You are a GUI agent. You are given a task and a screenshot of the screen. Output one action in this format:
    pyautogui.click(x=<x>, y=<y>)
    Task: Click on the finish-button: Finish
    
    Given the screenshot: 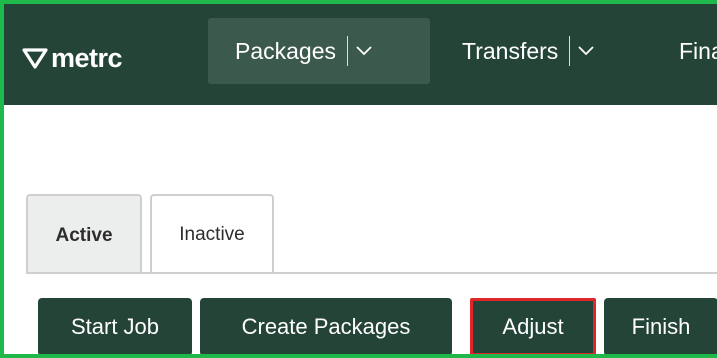 What is the action you would take?
    pyautogui.click(x=660, y=326)
    